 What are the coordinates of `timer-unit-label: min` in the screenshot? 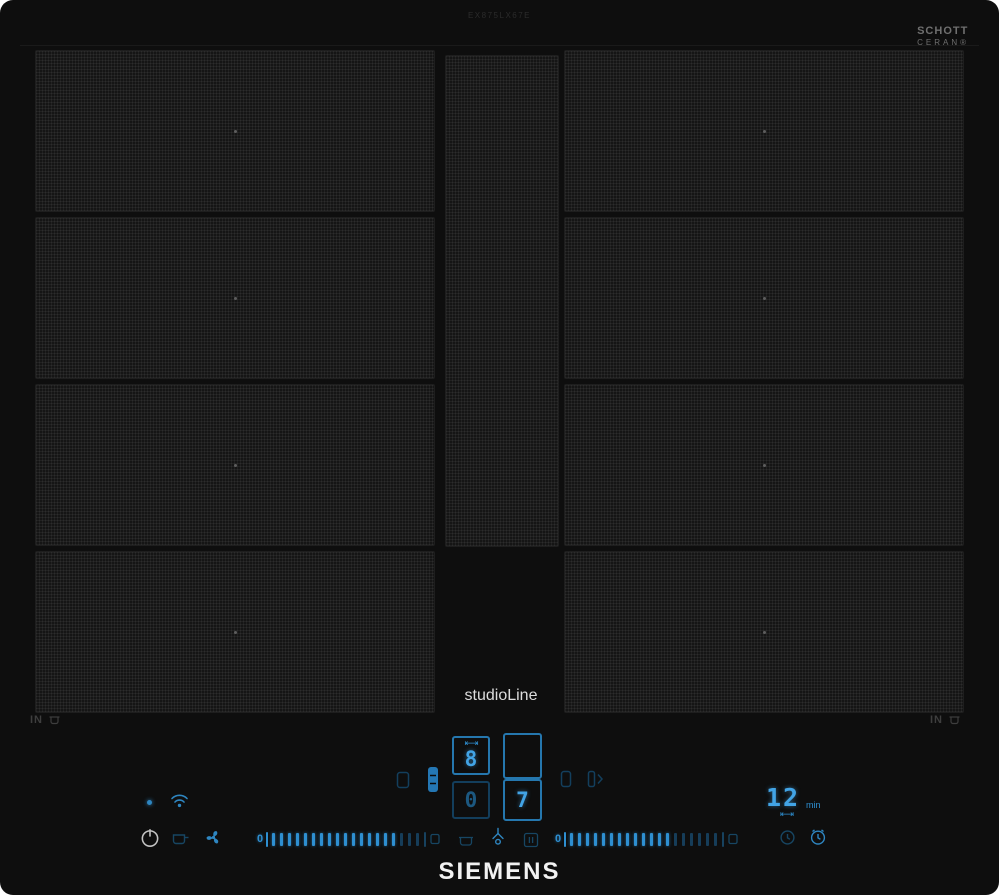 It's located at (813, 805).